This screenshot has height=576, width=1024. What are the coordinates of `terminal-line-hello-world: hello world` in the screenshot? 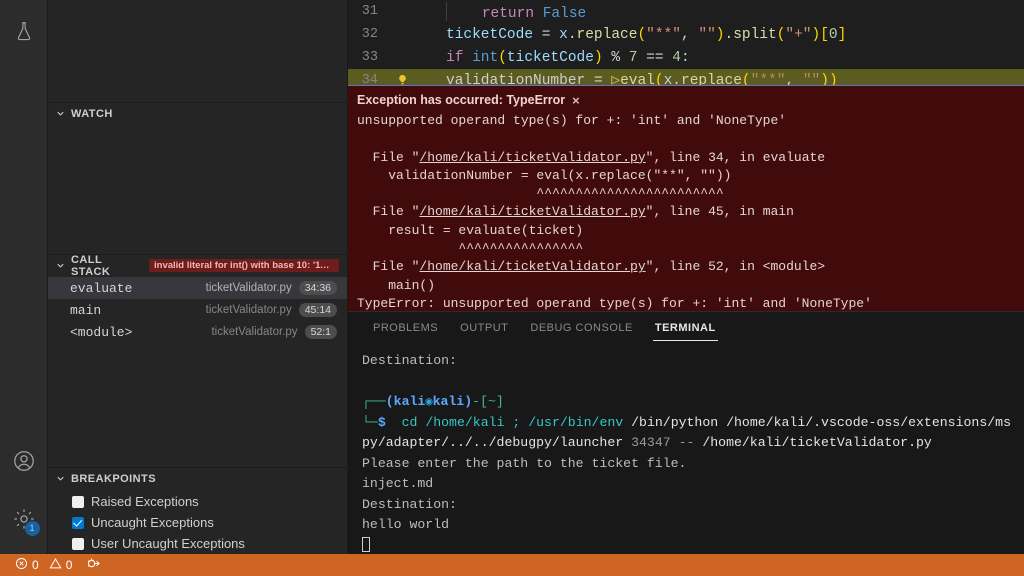 It's located at (406, 524).